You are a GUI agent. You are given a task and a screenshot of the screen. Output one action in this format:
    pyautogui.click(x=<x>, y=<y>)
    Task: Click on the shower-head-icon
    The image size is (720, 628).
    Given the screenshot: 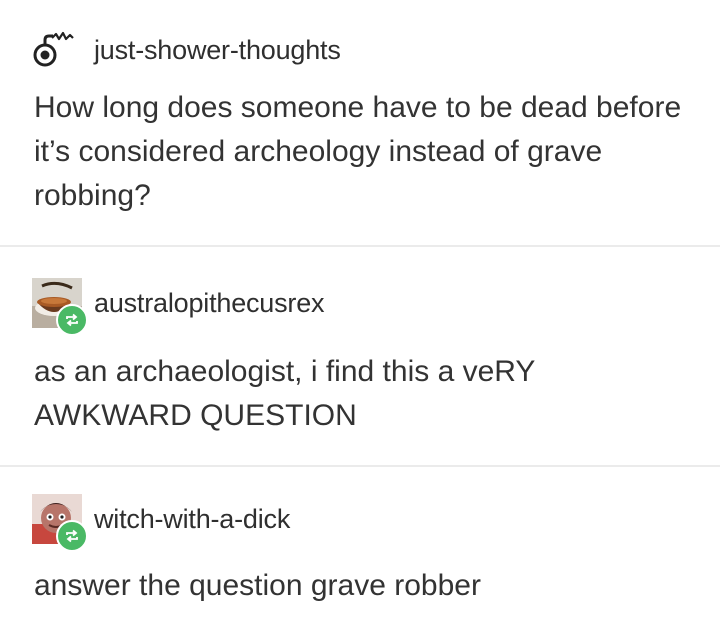 What is the action you would take?
    pyautogui.click(x=55, y=50)
    